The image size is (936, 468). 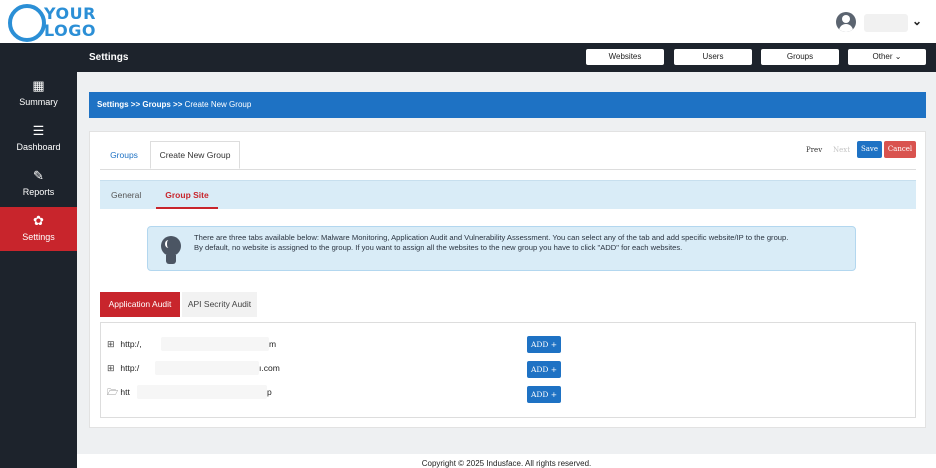 I want to click on site-url-prefix: htt, so click(x=125, y=392).